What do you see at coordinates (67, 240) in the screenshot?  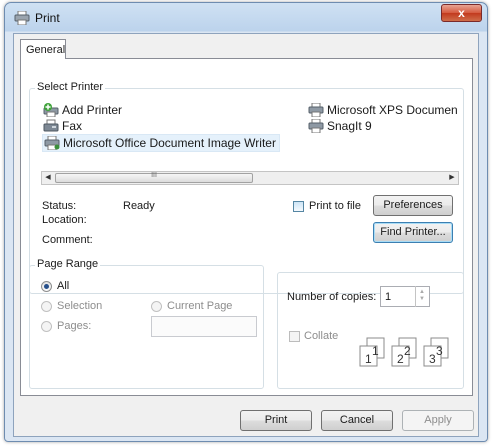 I see `comment-label: Comment:` at bounding box center [67, 240].